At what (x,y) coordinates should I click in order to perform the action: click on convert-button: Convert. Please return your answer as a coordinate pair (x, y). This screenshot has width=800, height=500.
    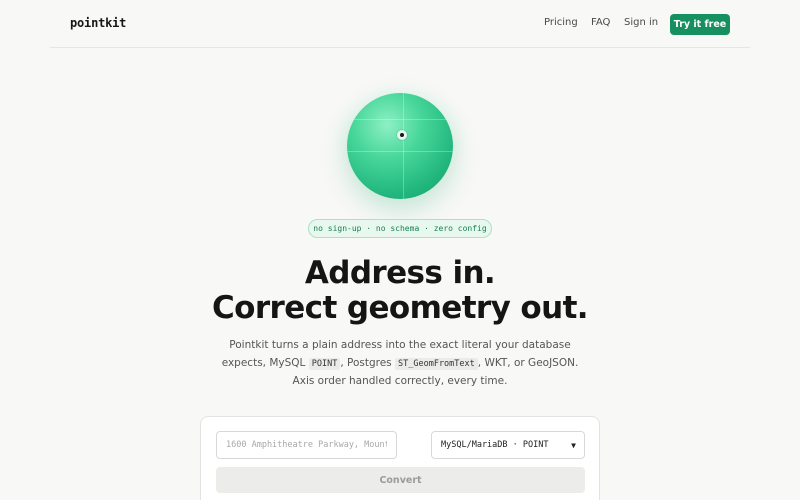
    Looking at the image, I should click on (400, 480).